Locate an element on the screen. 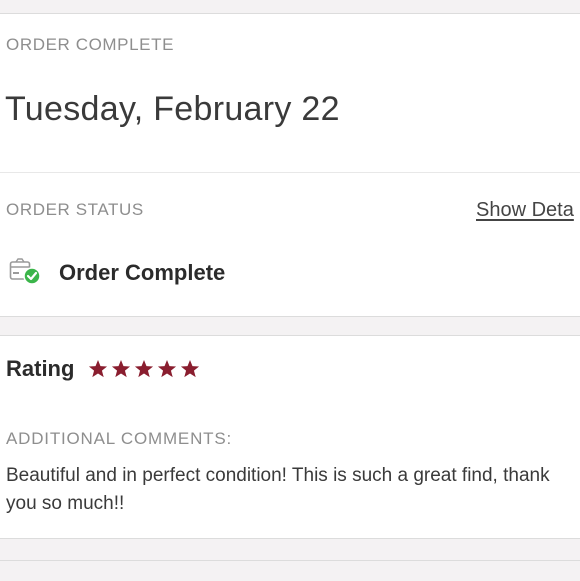 The width and height of the screenshot is (580, 581). additional-comments-label: ADDITIONAL COMMENTS: is located at coordinates (119, 438).